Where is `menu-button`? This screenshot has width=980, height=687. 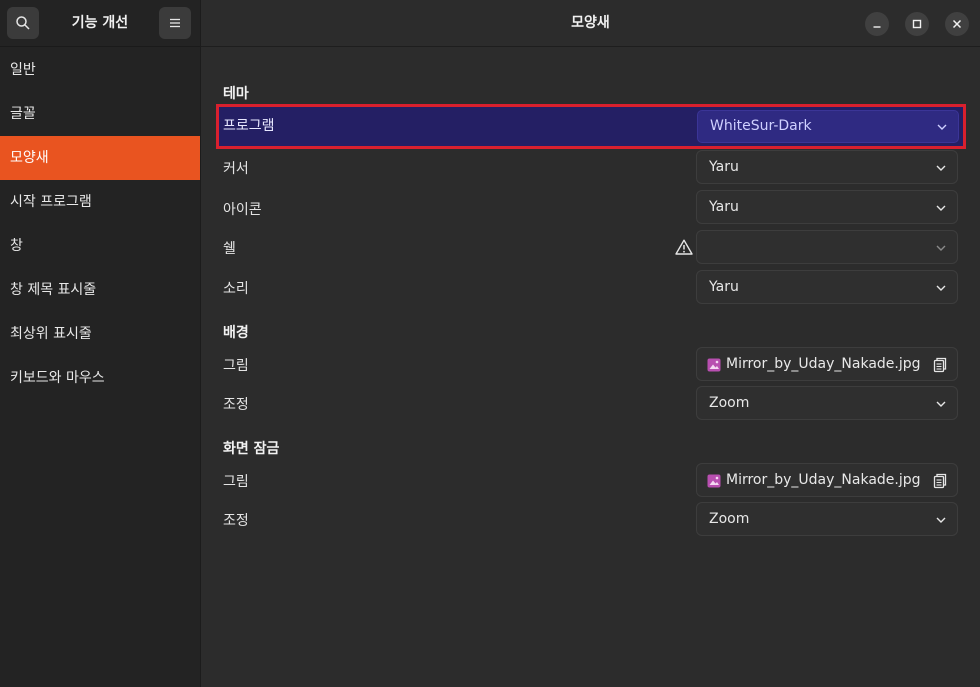 menu-button is located at coordinates (175, 23).